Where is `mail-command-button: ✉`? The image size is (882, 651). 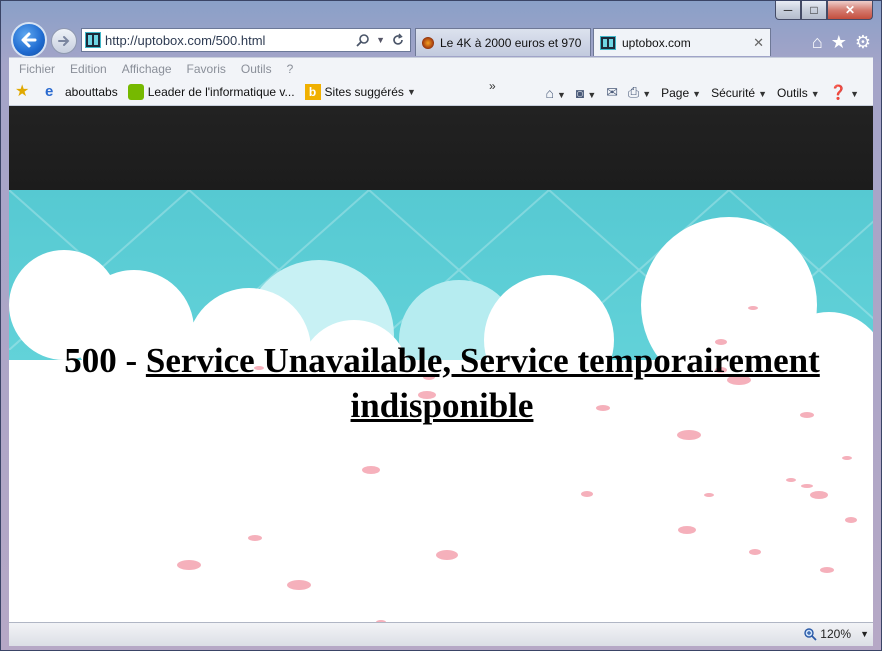 mail-command-button: ✉ is located at coordinates (612, 92).